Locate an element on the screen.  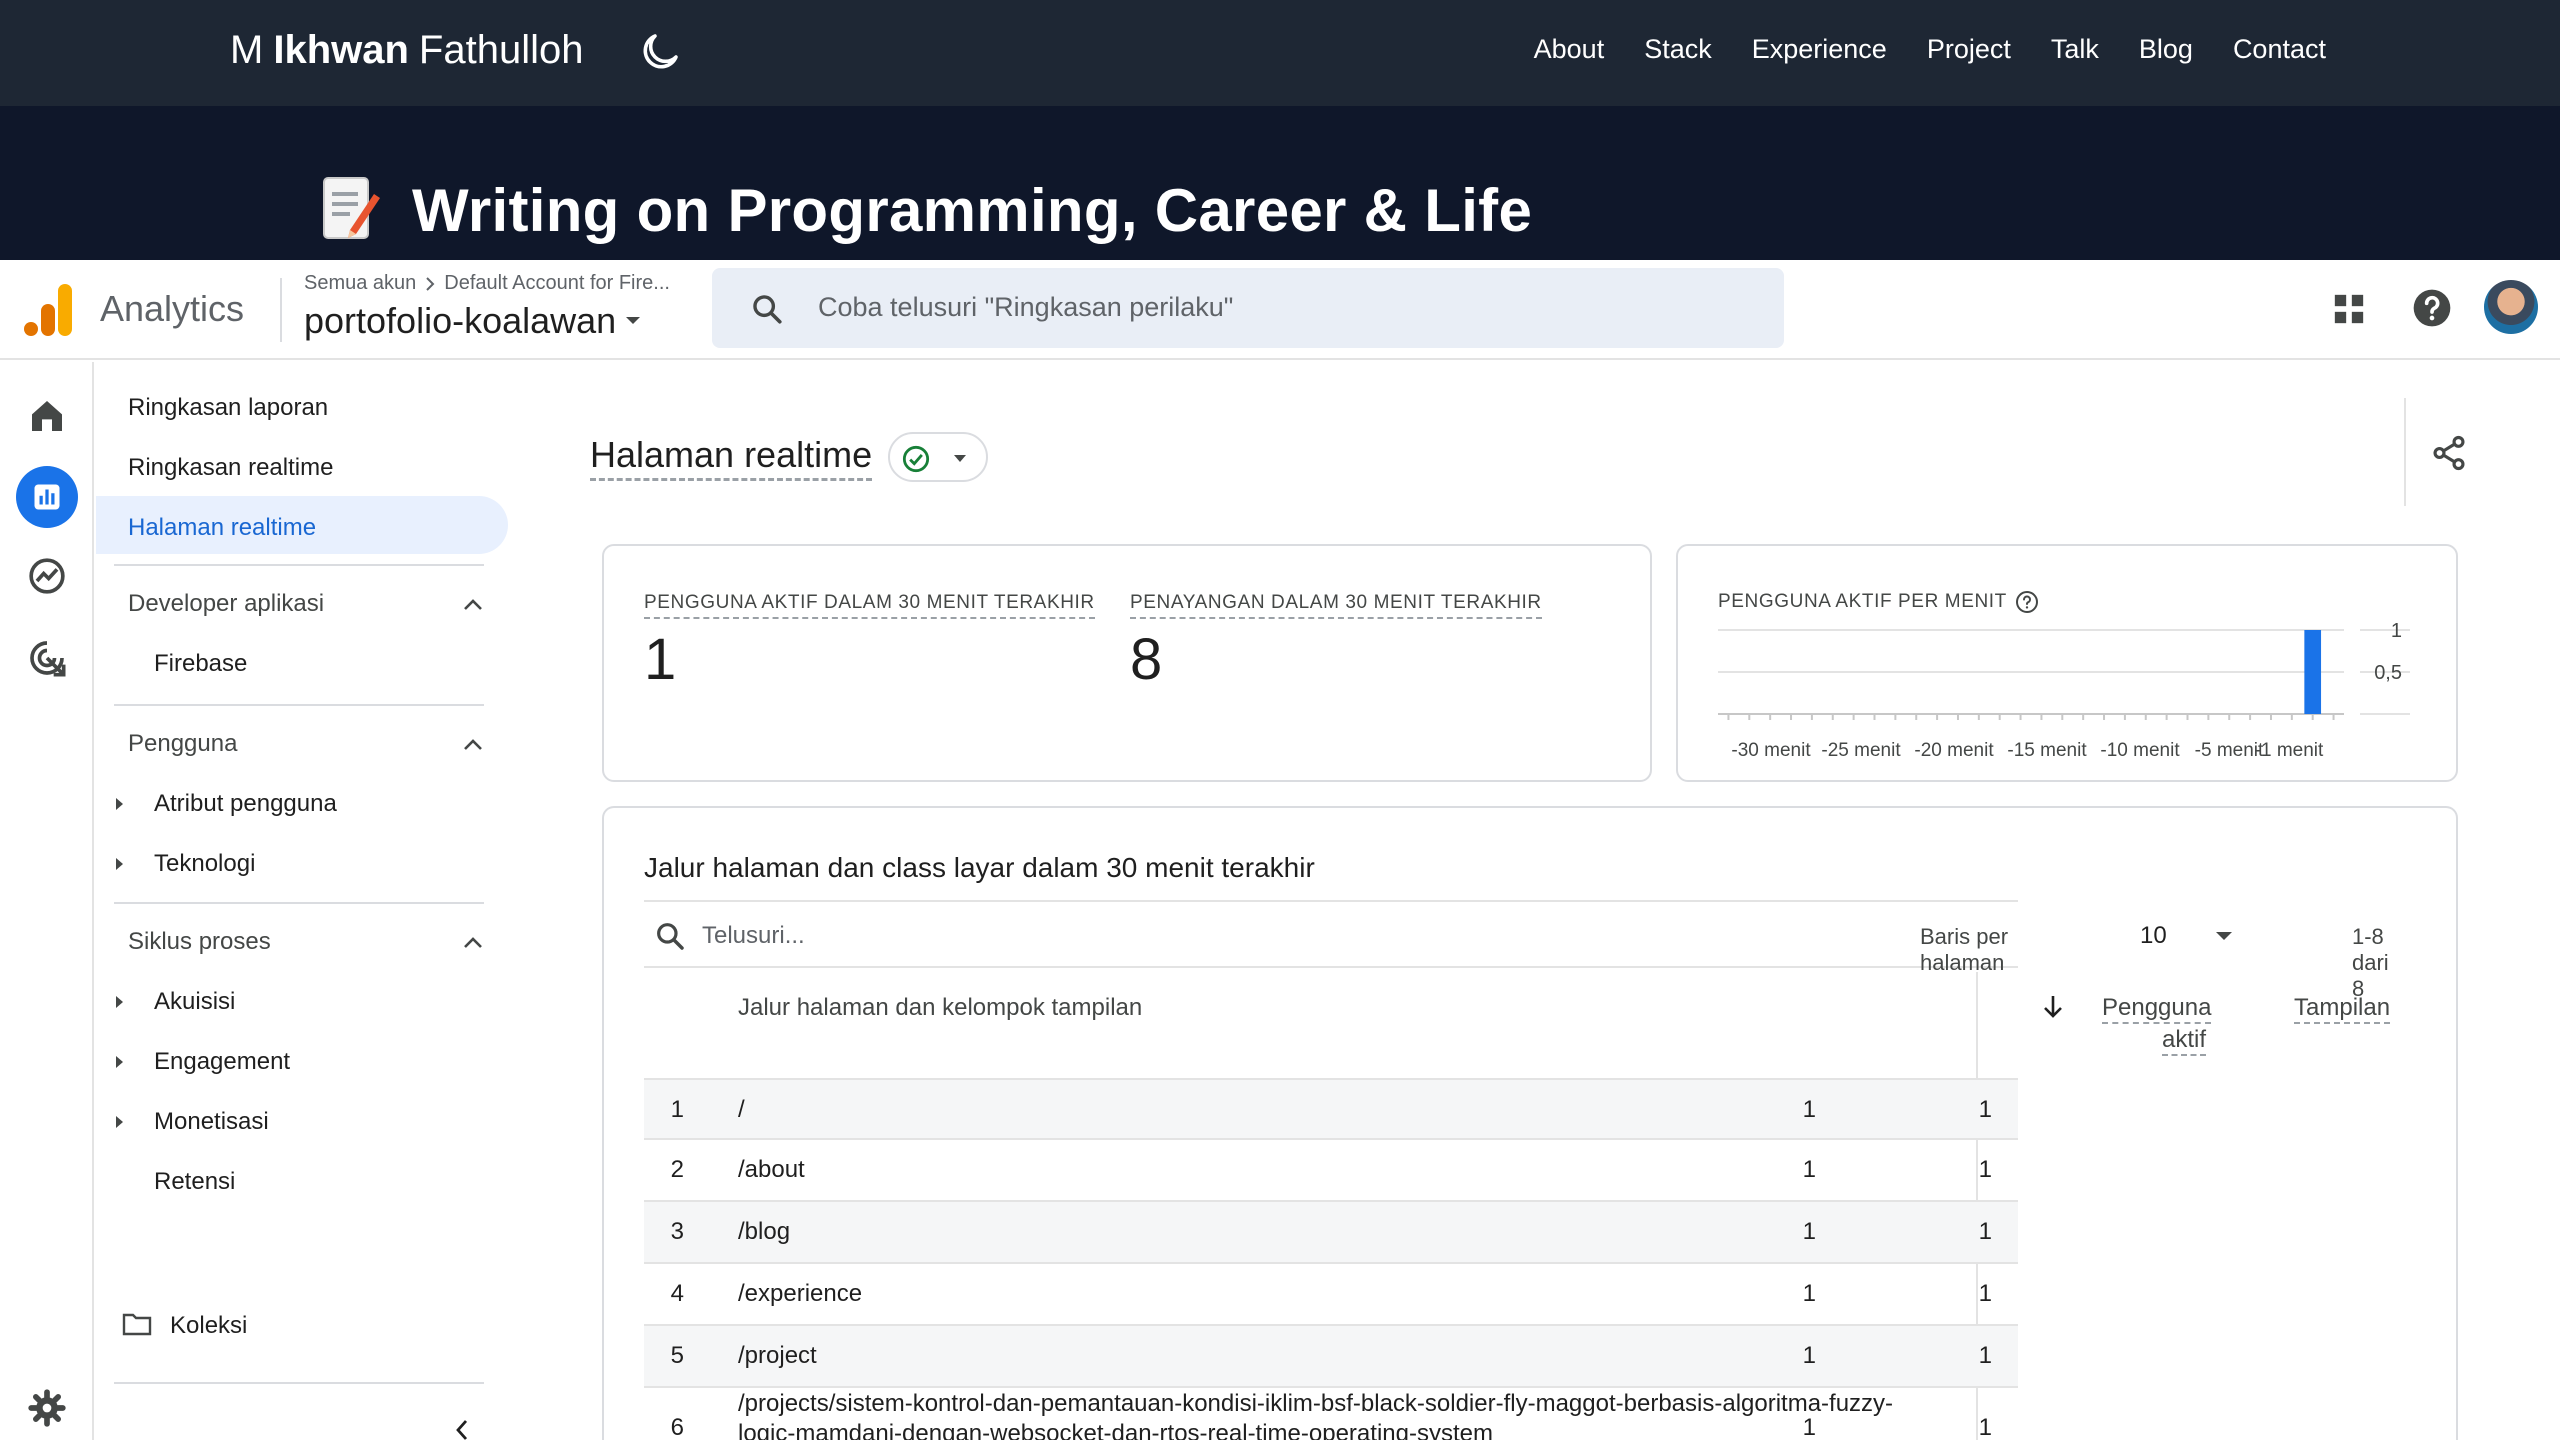
chart-x-tick-label: -15 menit is located at coordinates (2047, 750).